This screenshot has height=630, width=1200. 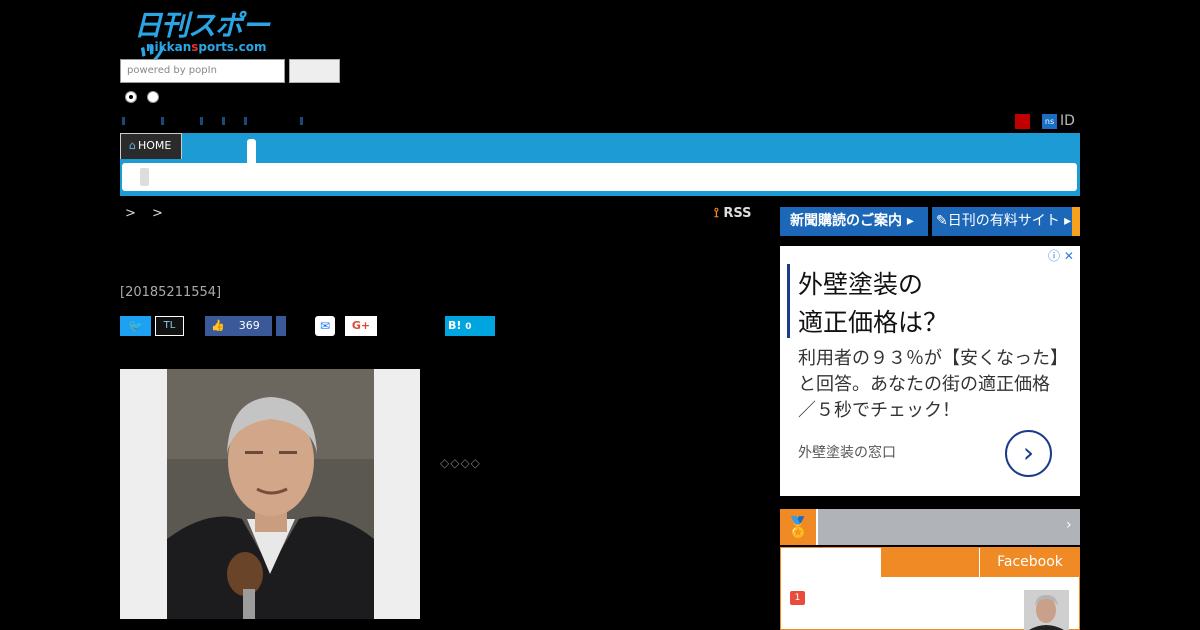 What do you see at coordinates (1046, 610) in the screenshot?
I see `ranking-thumbnail` at bounding box center [1046, 610].